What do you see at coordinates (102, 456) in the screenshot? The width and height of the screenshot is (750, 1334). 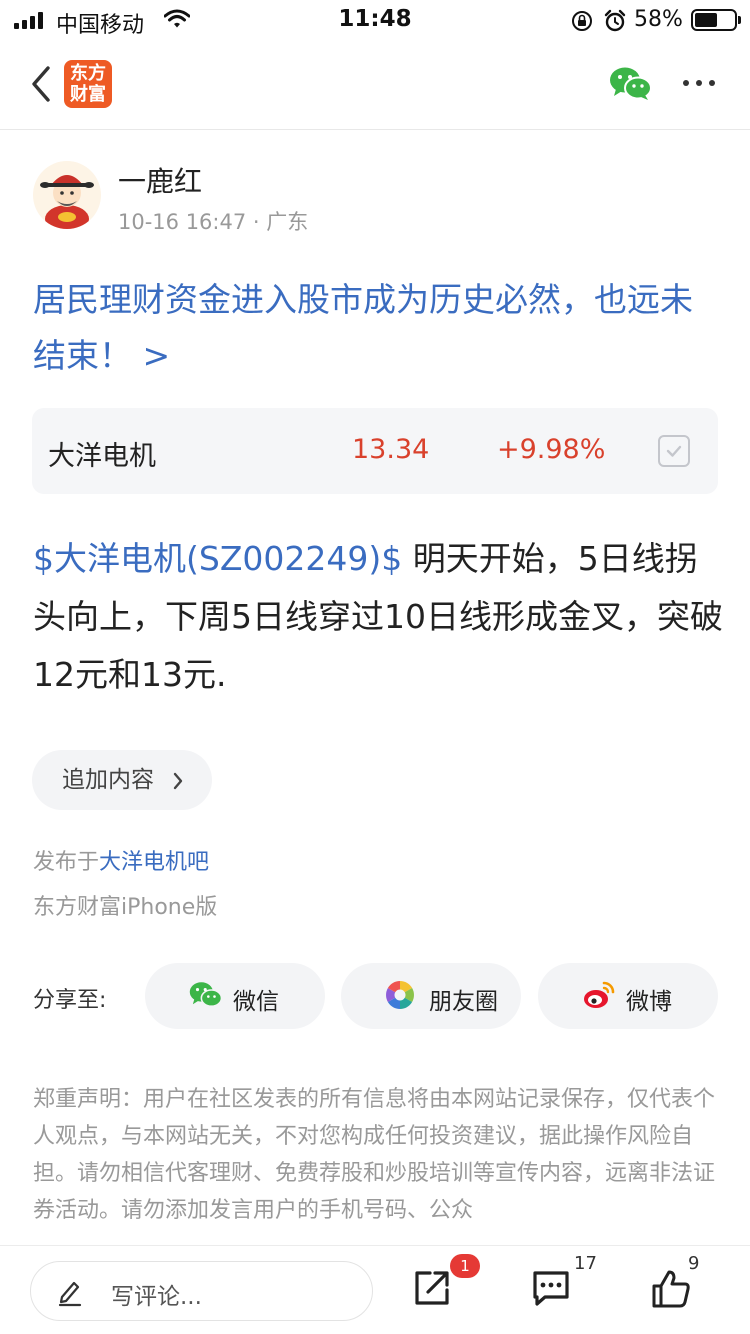 I see `stock-name: 大洋电机` at bounding box center [102, 456].